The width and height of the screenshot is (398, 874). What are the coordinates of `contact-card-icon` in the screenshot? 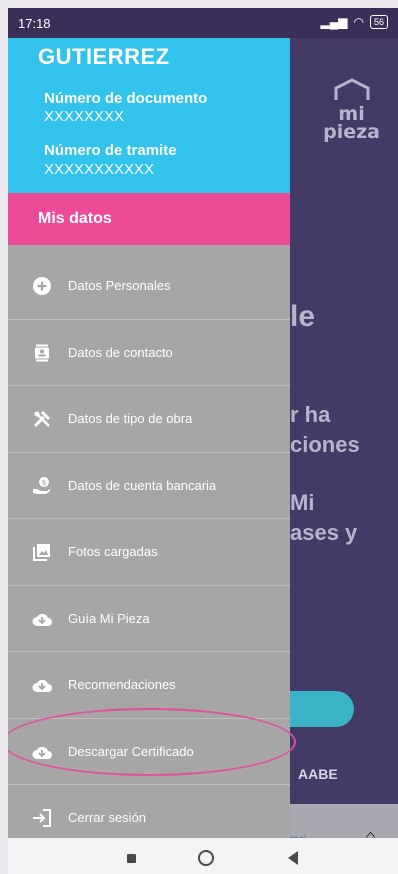 It's located at (42, 353).